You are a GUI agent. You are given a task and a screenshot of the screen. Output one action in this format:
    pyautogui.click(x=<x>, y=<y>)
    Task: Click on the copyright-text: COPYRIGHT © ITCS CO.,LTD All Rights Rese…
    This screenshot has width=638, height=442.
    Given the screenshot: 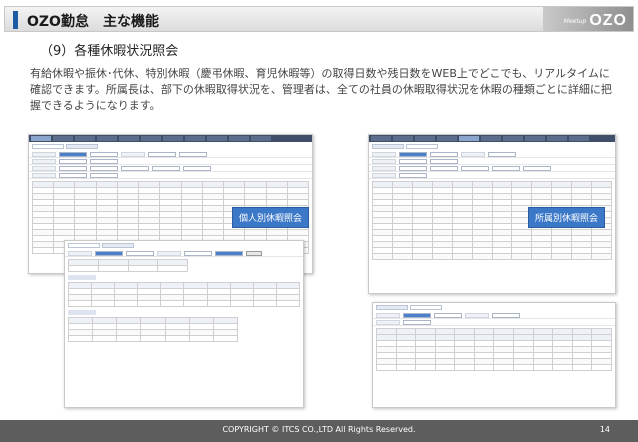 What is the action you would take?
    pyautogui.click(x=319, y=429)
    